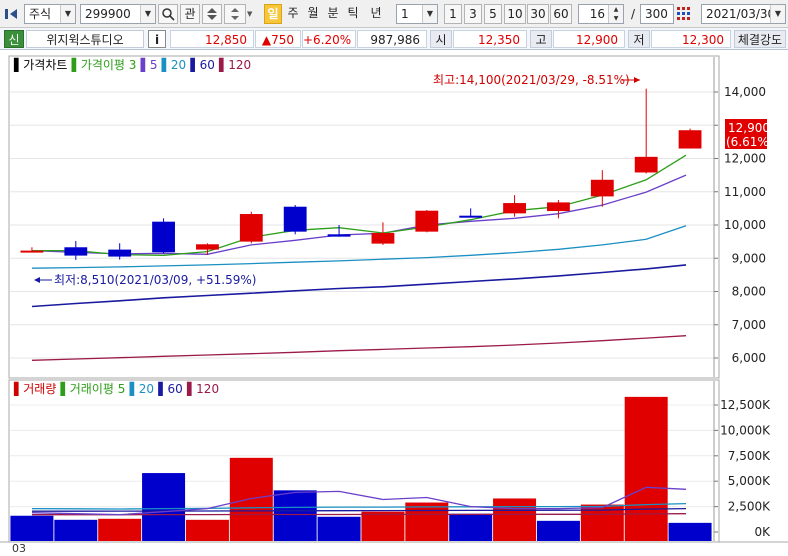 Image resolution: width=788 pixels, height=556 pixels. Describe the element at coordinates (293, 14) in the screenshot. I see `period-week-tab: 주` at that location.